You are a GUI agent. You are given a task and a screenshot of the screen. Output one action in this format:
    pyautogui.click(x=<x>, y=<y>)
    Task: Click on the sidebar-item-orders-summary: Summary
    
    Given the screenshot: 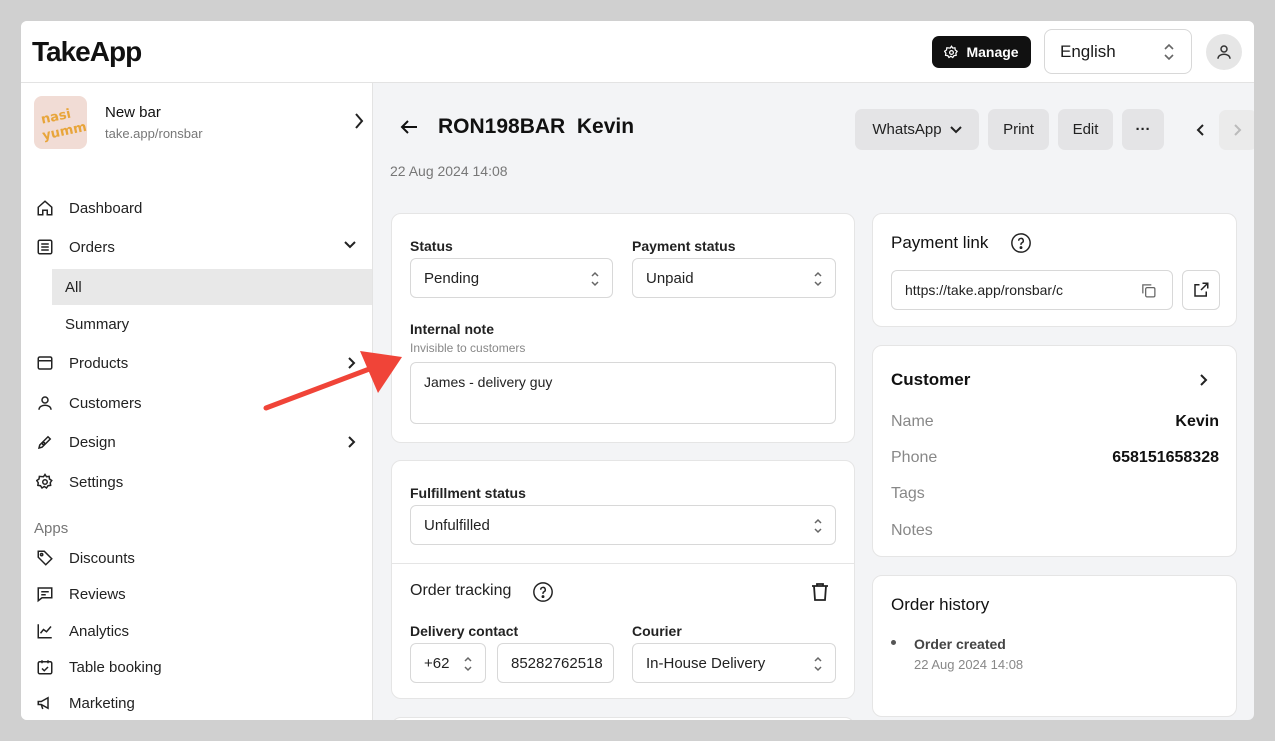 What is the action you would take?
    pyautogui.click(x=212, y=324)
    